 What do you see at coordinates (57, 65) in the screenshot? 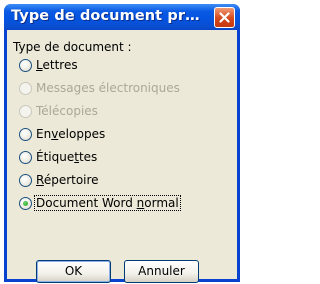
I see `option-label: Lettres` at bounding box center [57, 65].